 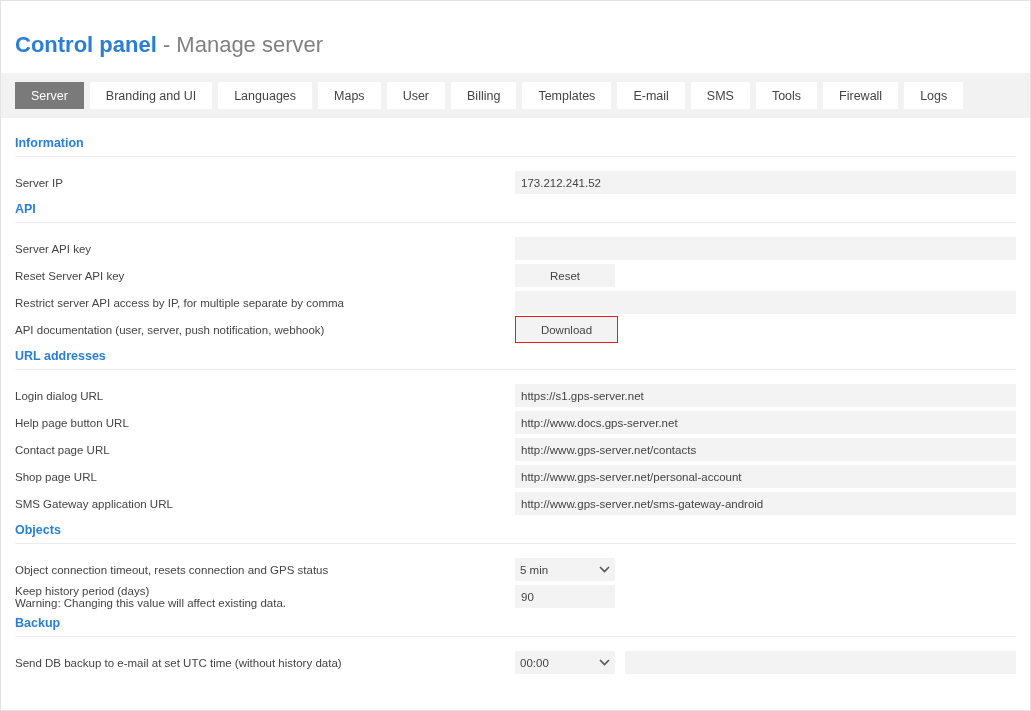 What do you see at coordinates (349, 95) in the screenshot?
I see `tab: Maps` at bounding box center [349, 95].